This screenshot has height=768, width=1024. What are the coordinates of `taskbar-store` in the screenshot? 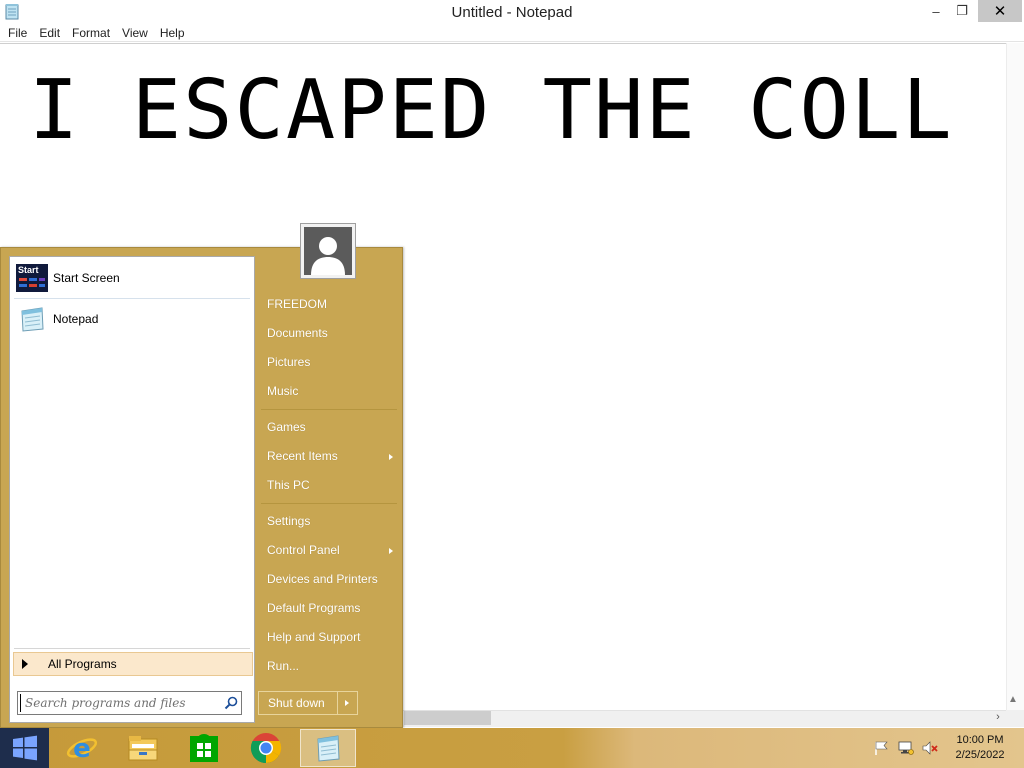 It's located at (204, 748).